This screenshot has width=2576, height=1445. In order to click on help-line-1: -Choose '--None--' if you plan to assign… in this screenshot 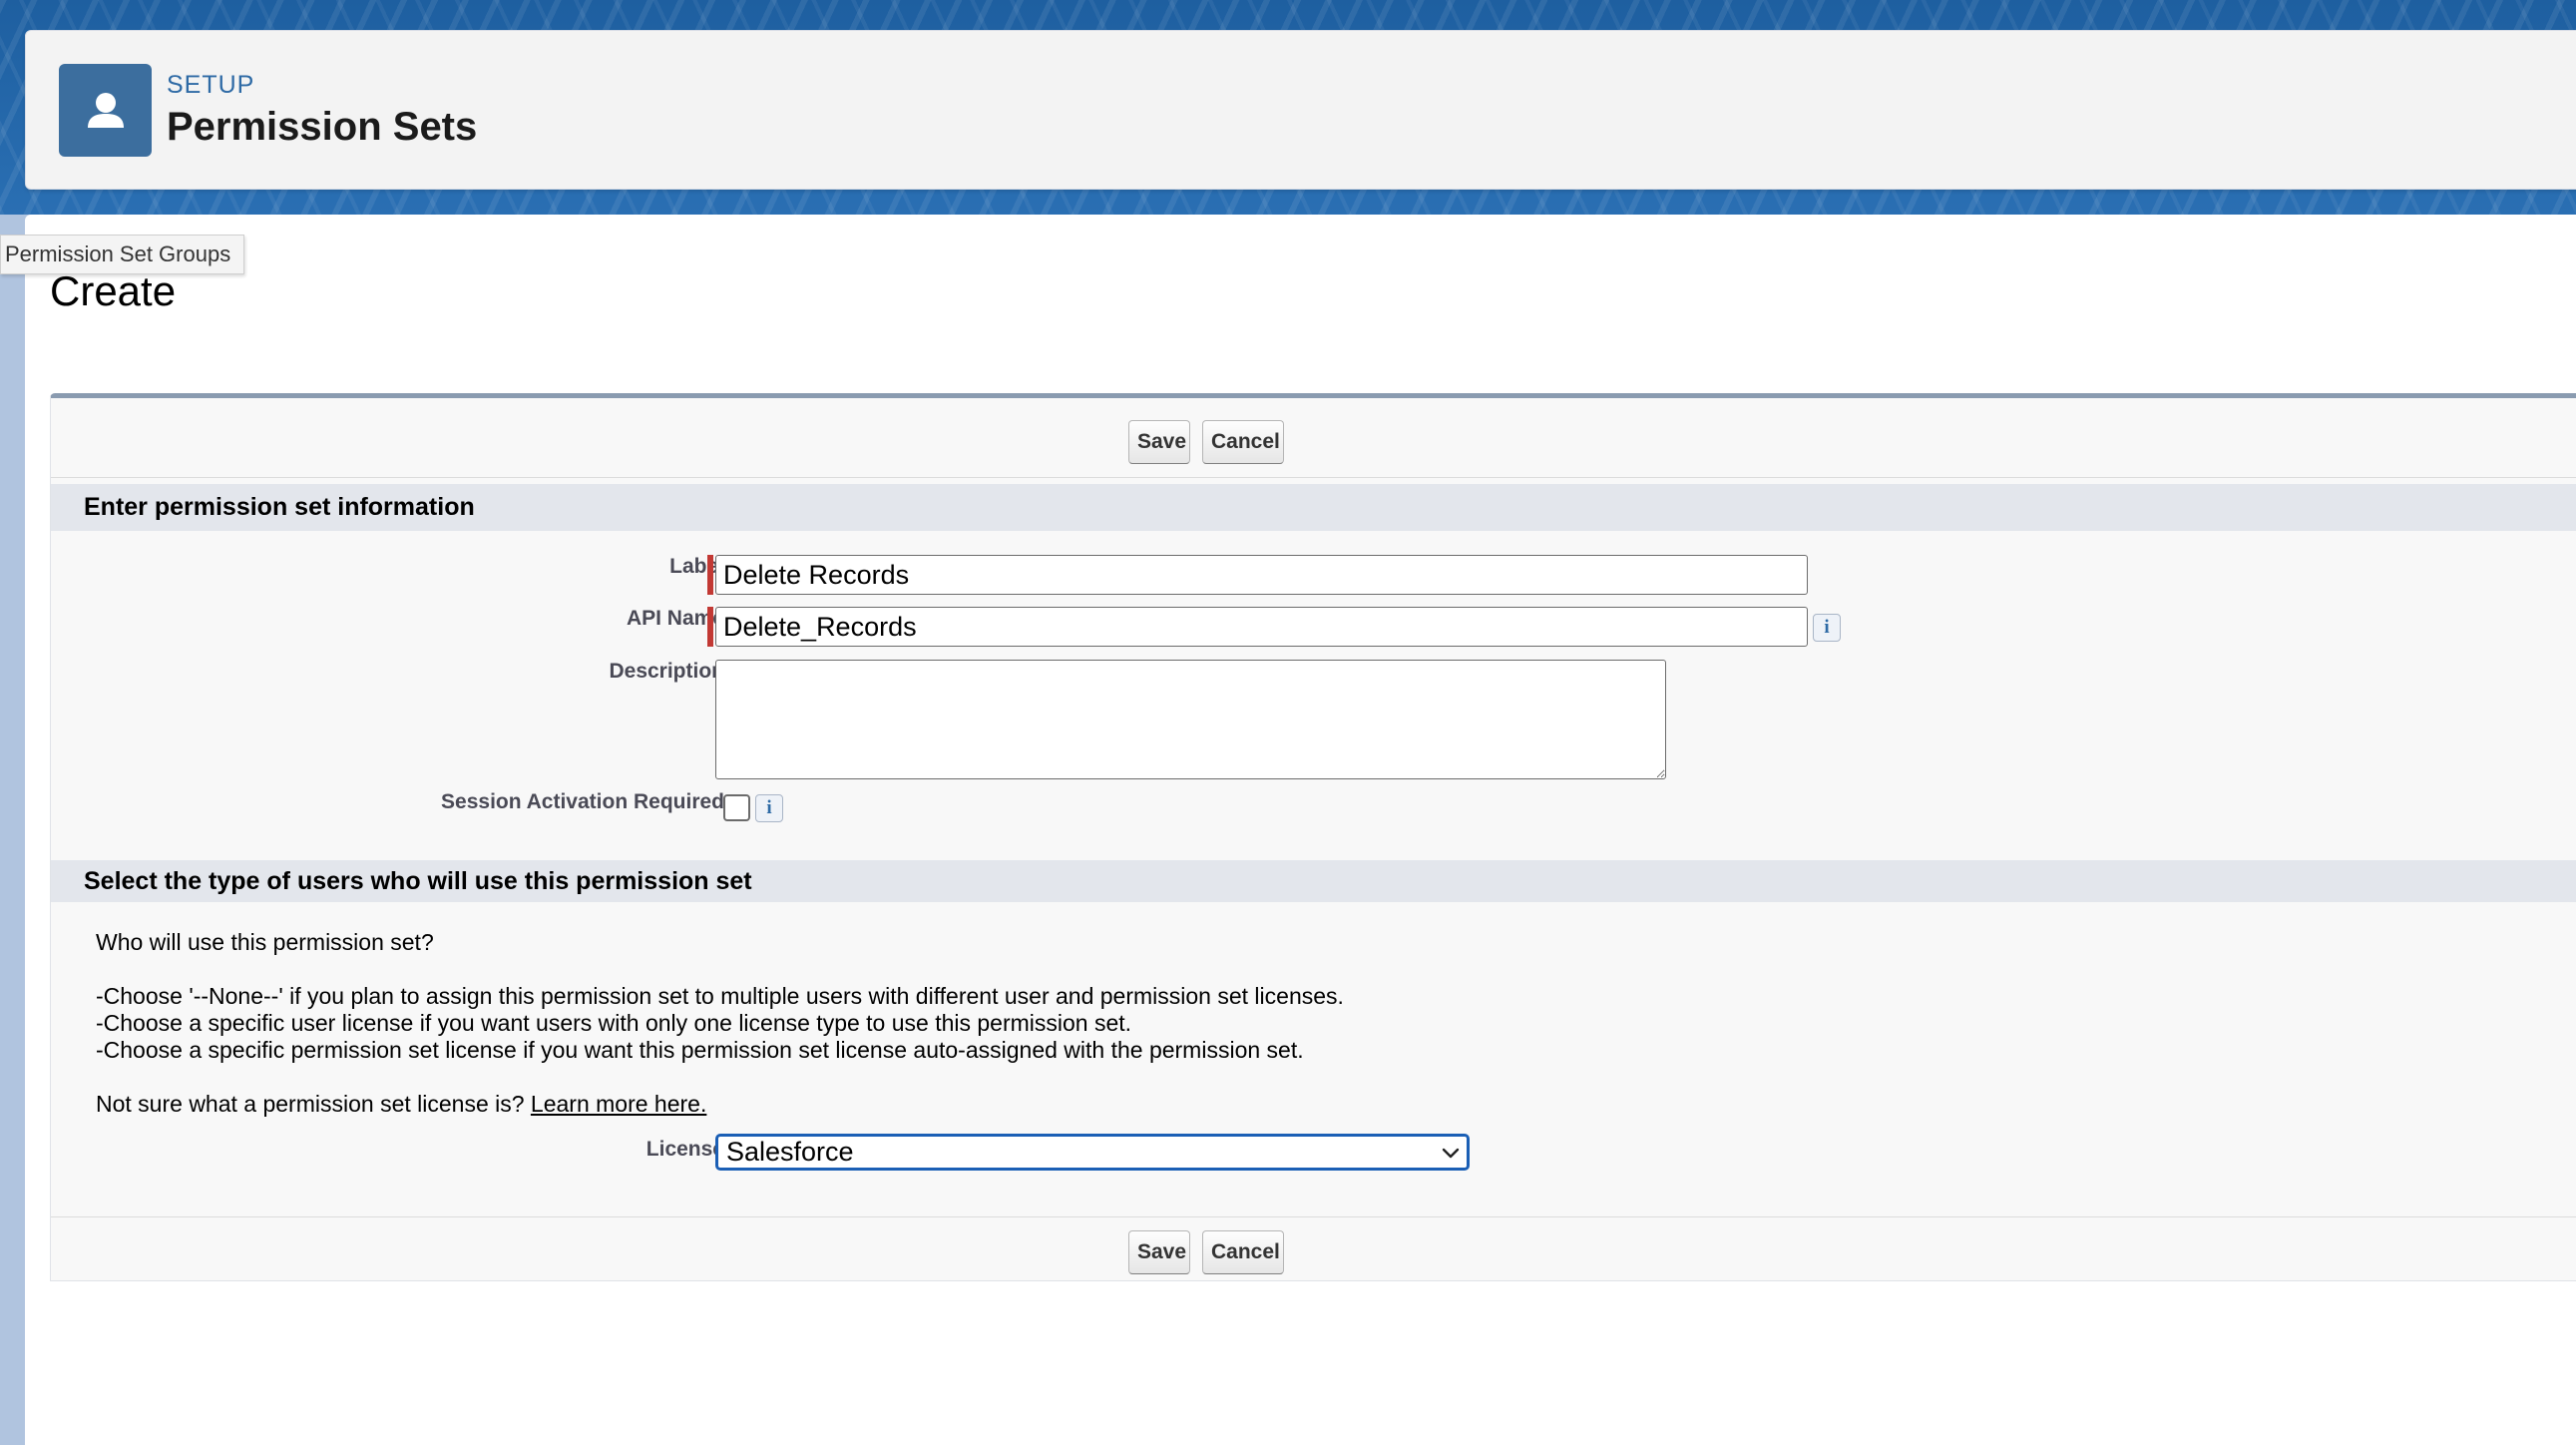, I will do `click(720, 996)`.